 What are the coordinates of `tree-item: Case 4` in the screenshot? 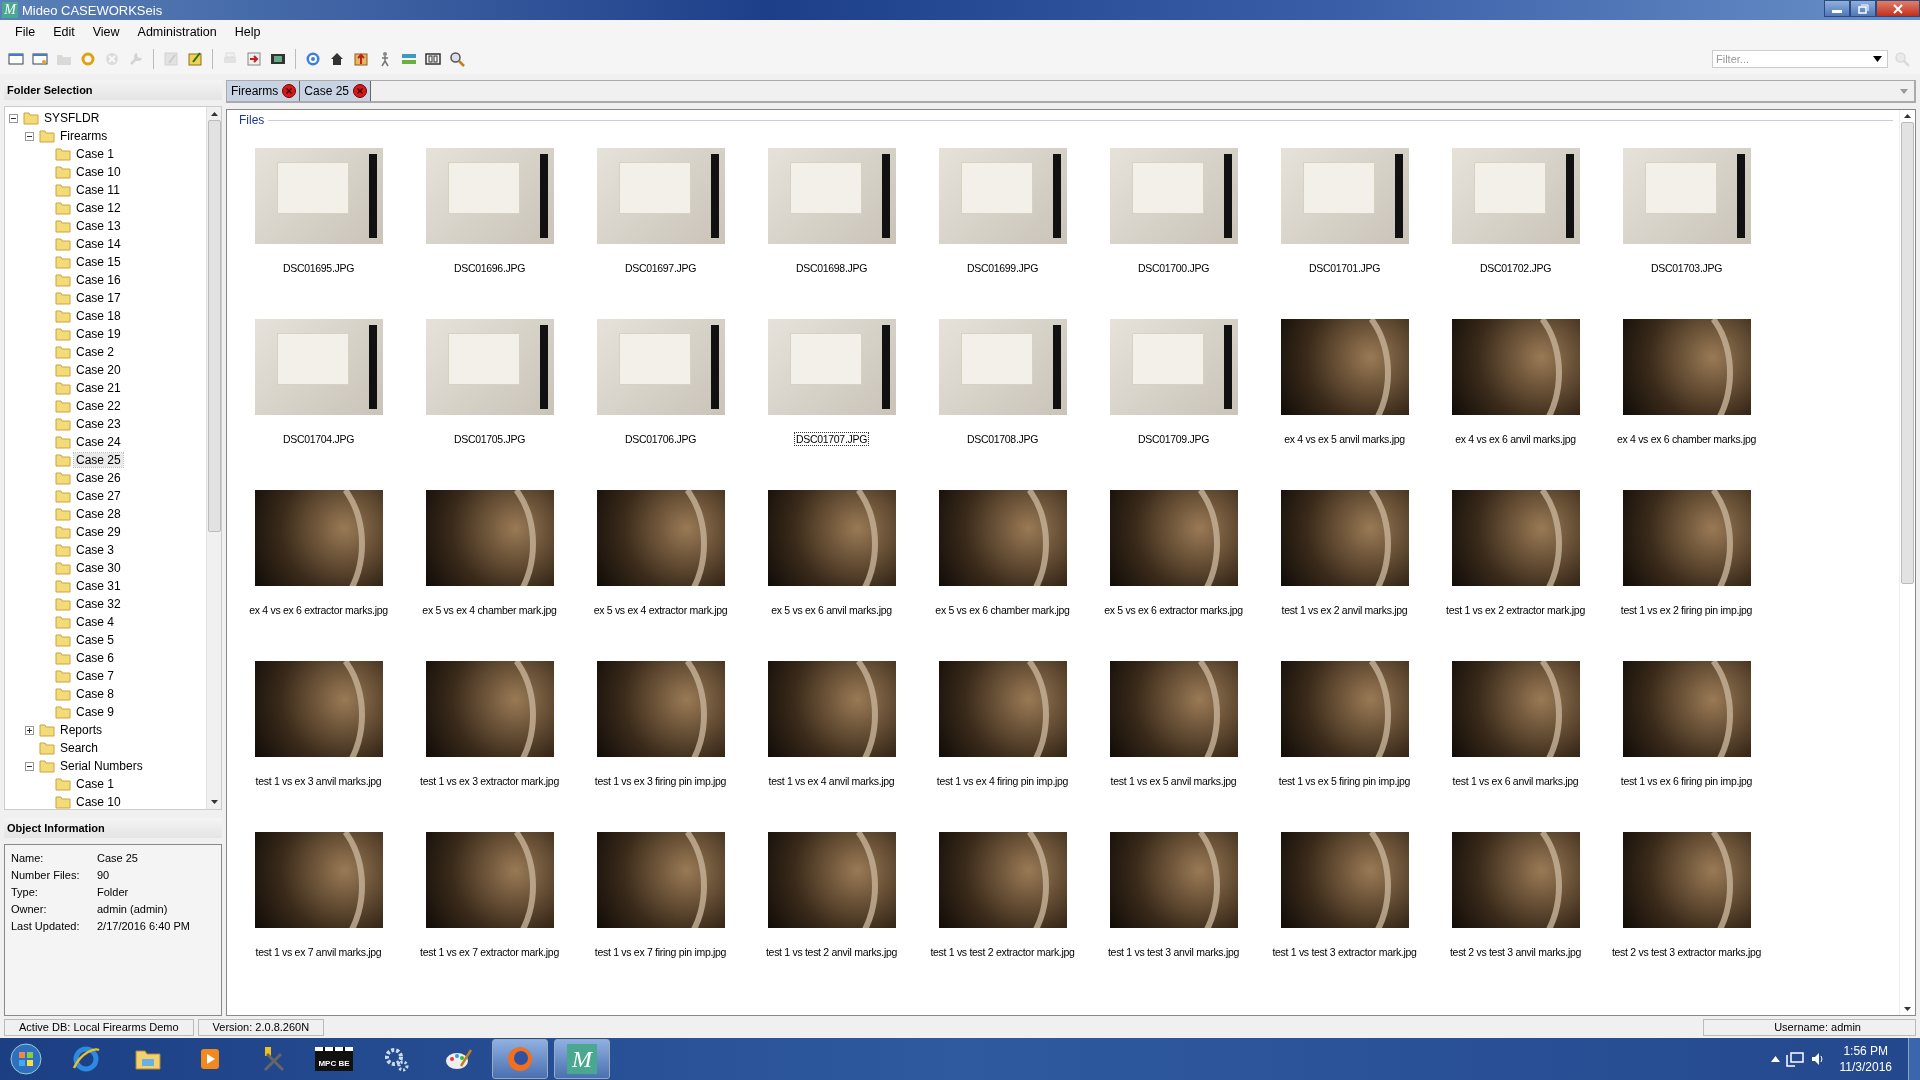 It's located at (95, 622).